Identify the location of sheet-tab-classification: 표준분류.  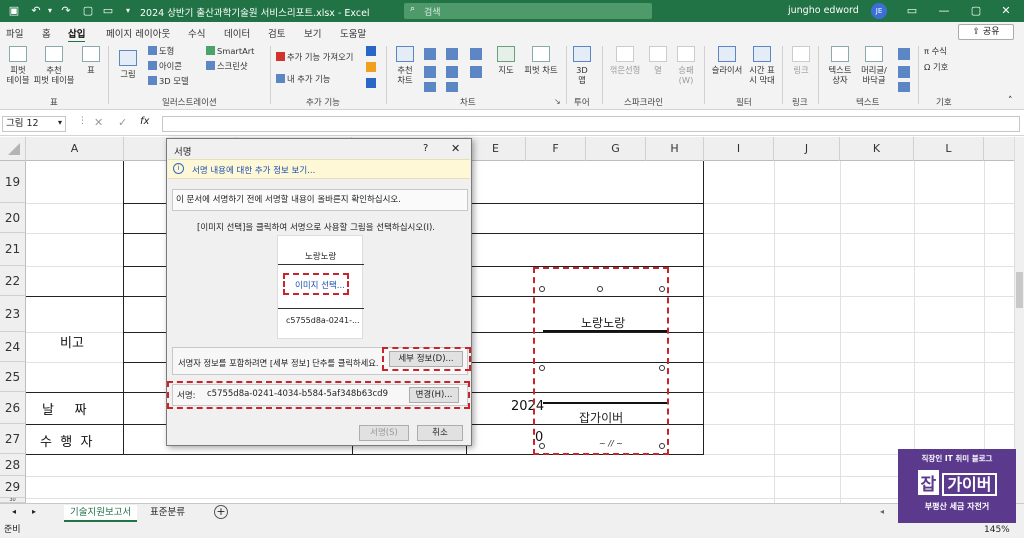
(167, 513).